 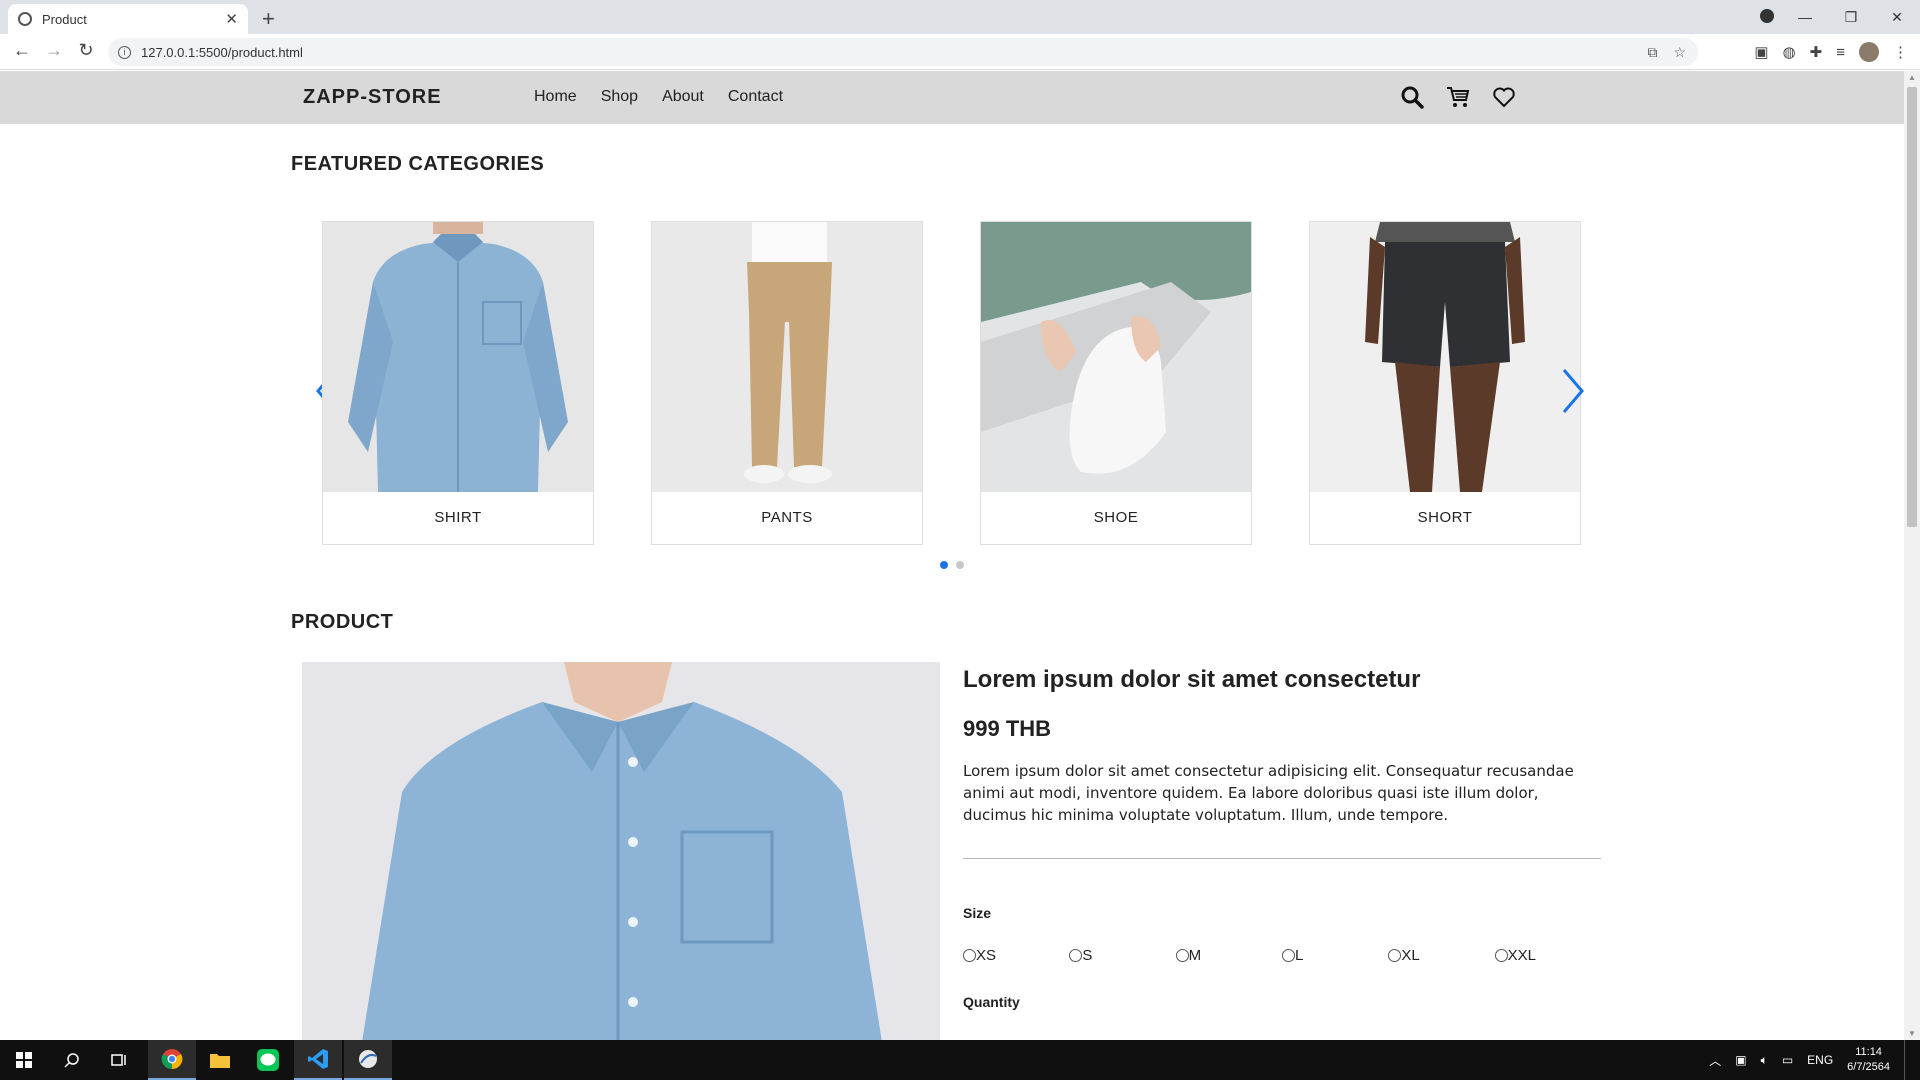 What do you see at coordinates (1122, 955) in the screenshot?
I see `size-option-s: S` at bounding box center [1122, 955].